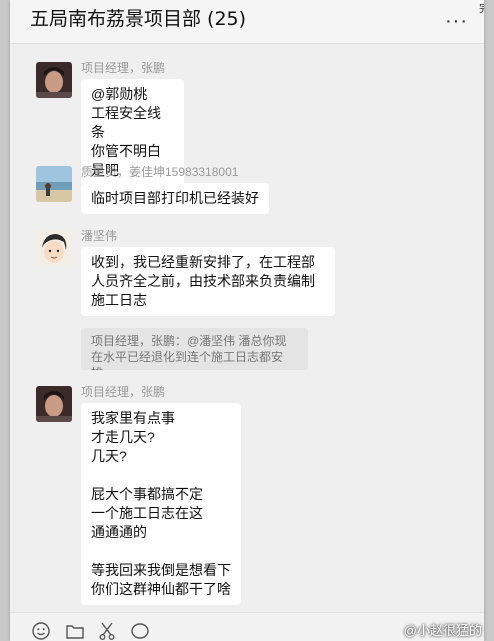  I want to click on scissors-icon, so click(107, 631).